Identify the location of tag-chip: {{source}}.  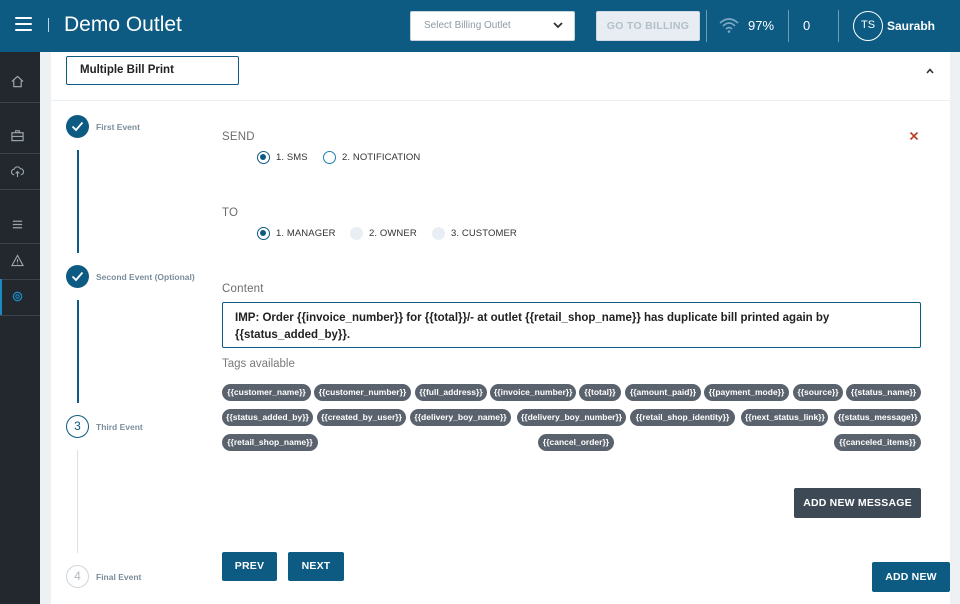
(818, 392).